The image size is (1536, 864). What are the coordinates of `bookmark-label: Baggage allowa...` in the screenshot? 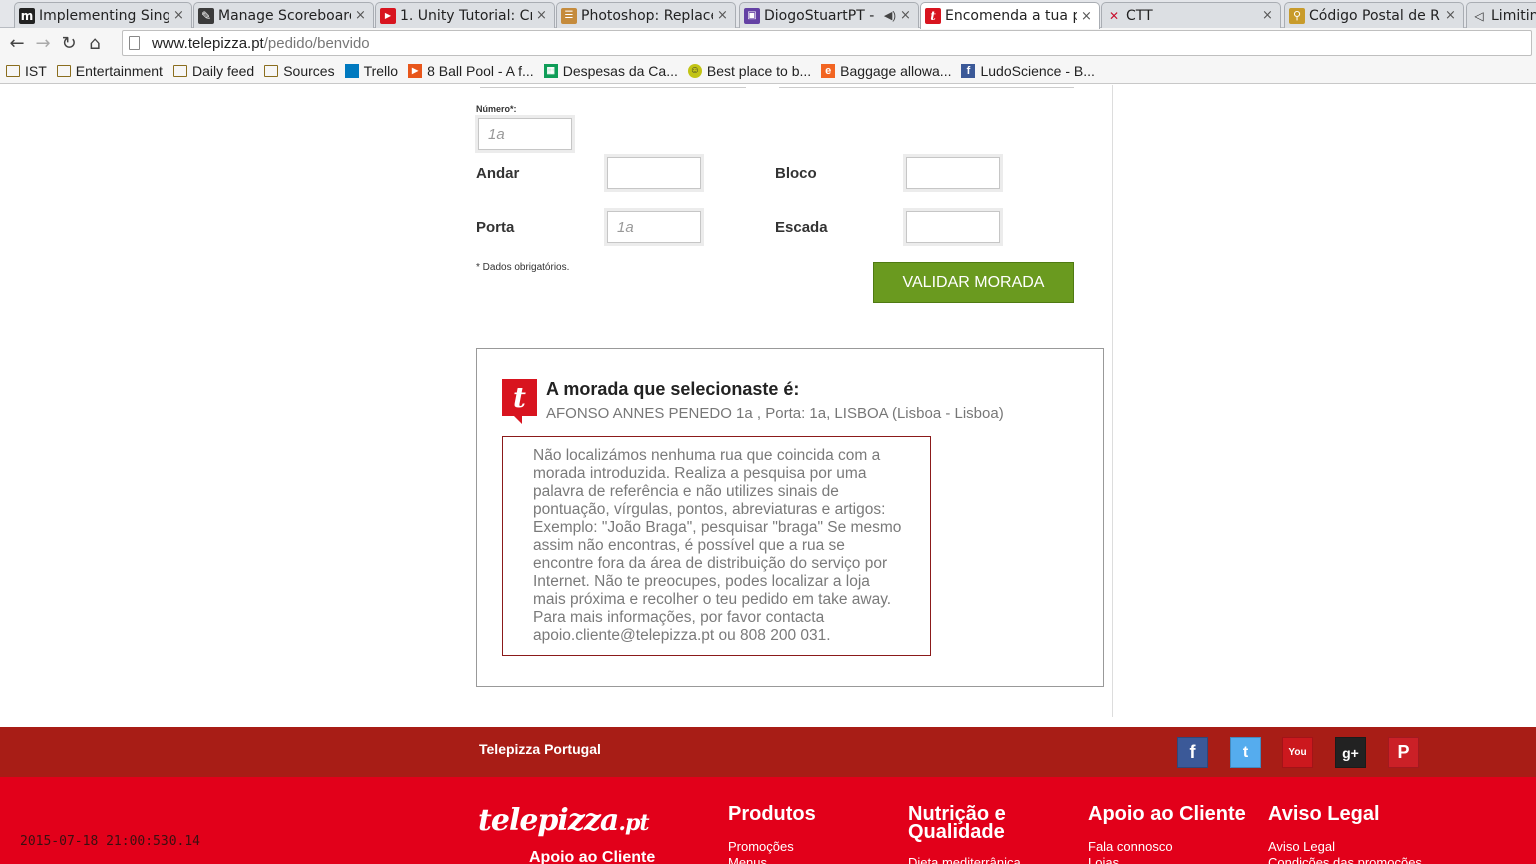 It's located at (896, 70).